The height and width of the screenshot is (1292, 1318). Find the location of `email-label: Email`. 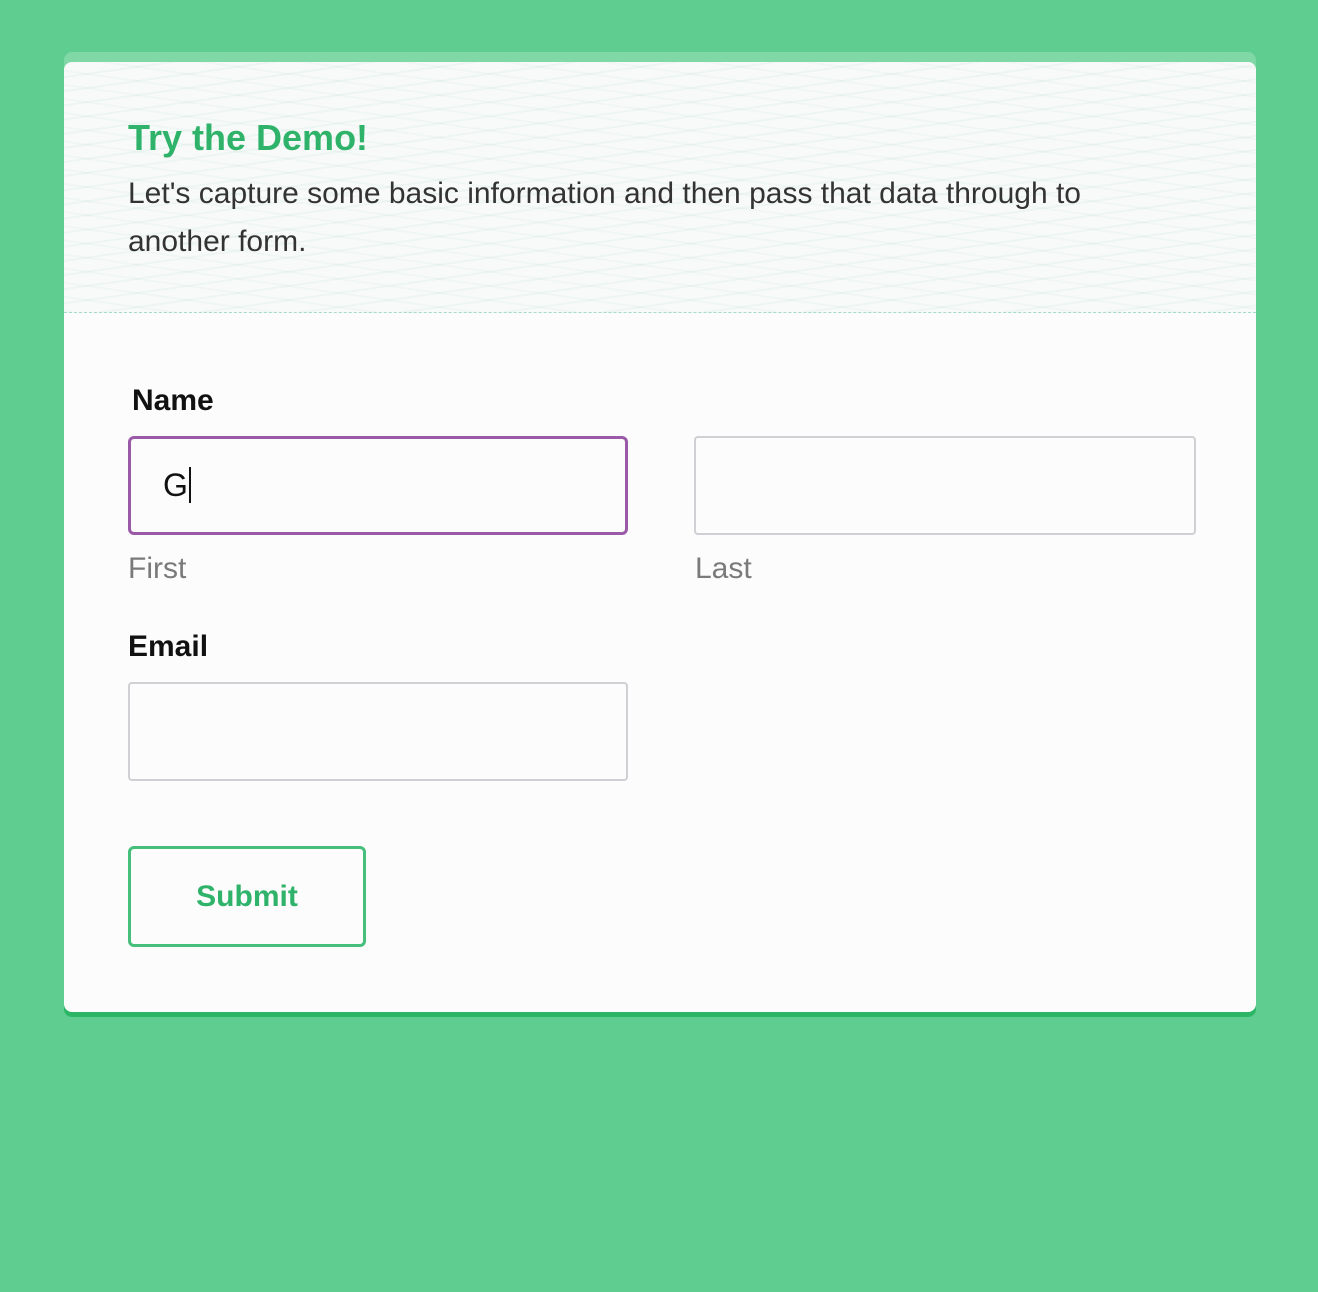

email-label: Email is located at coordinates (168, 646).